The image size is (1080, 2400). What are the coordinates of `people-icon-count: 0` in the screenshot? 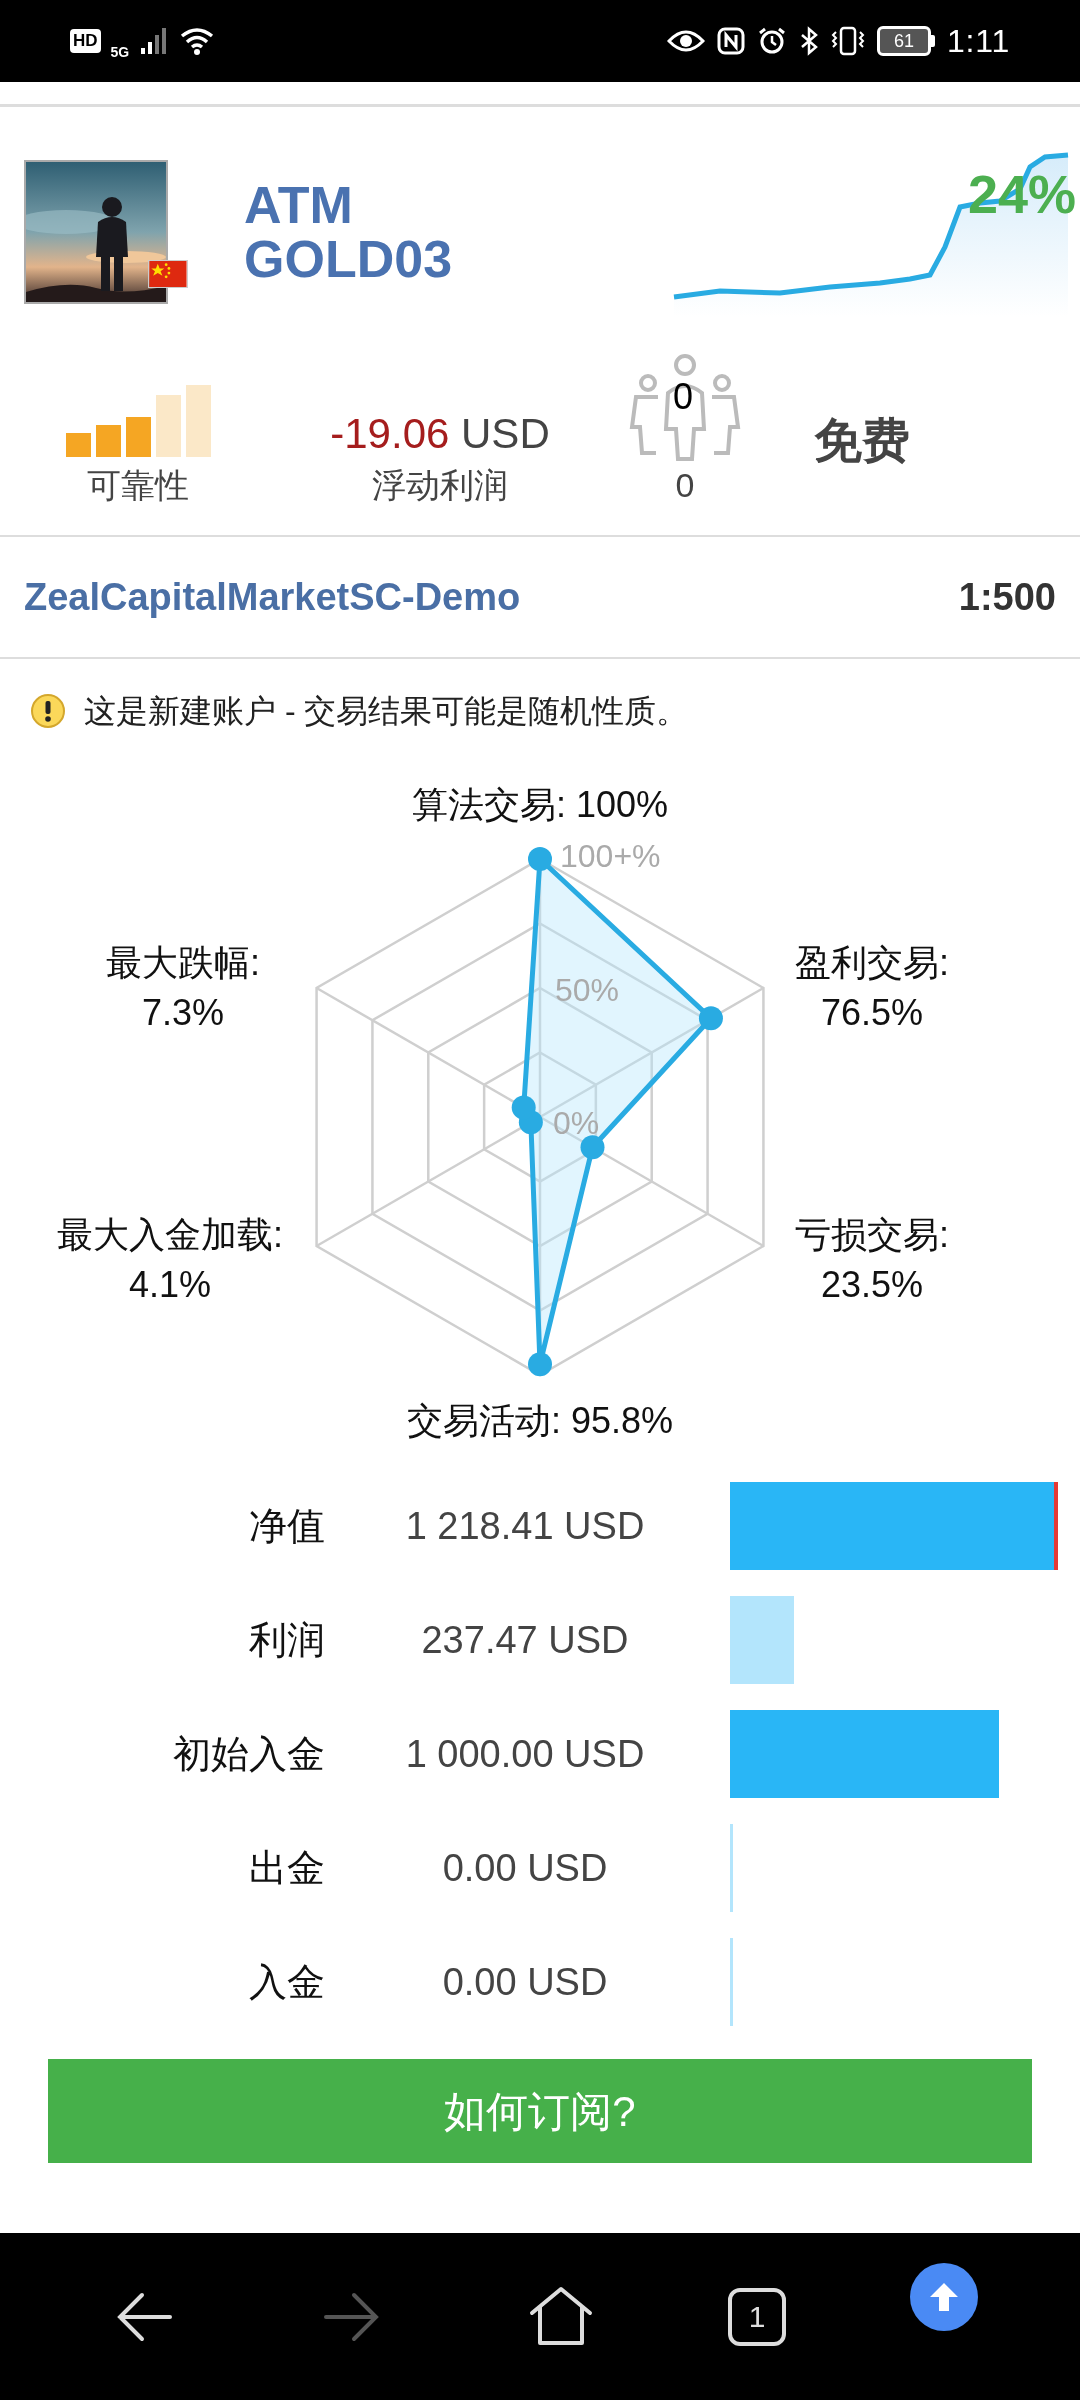 It's located at (683, 397).